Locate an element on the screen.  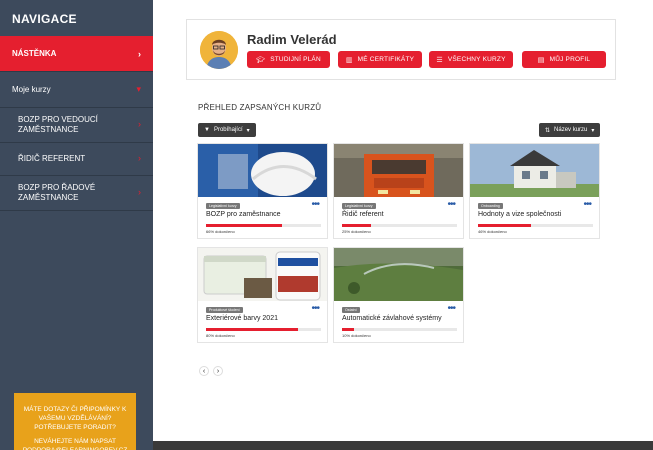
my-profile-button: ▤ MŮJ PROFIL is located at coordinates (564, 59).